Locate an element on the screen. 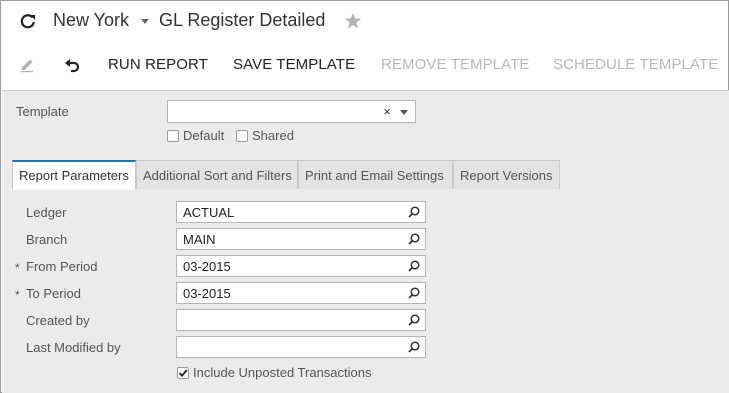  default-checkbox is located at coordinates (173, 136).